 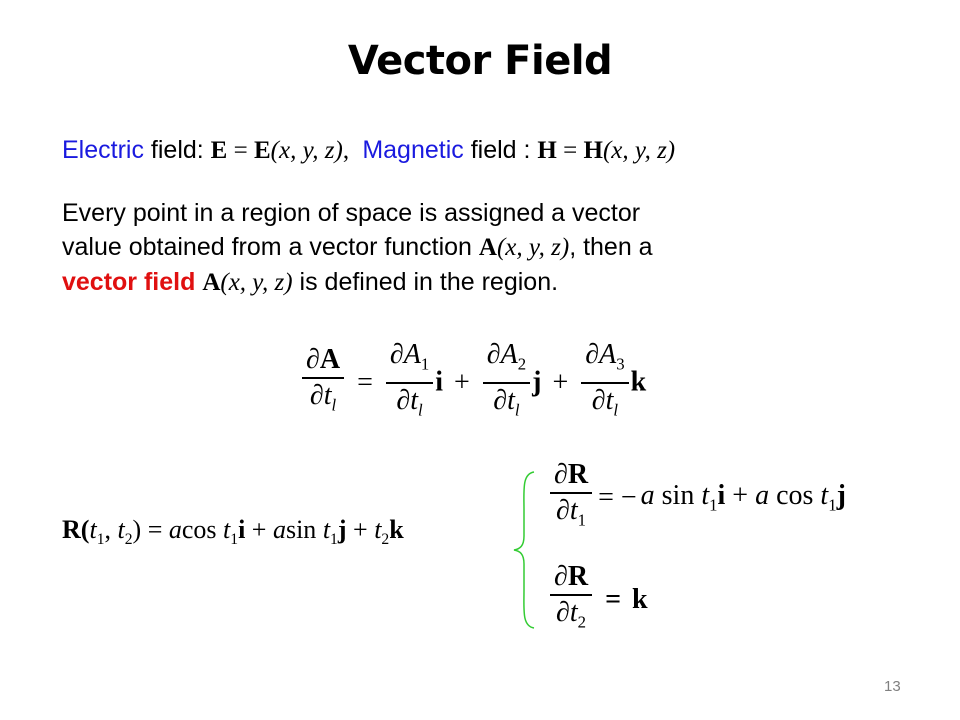 What do you see at coordinates (620, 364) in the screenshot?
I see `subscript: 3` at bounding box center [620, 364].